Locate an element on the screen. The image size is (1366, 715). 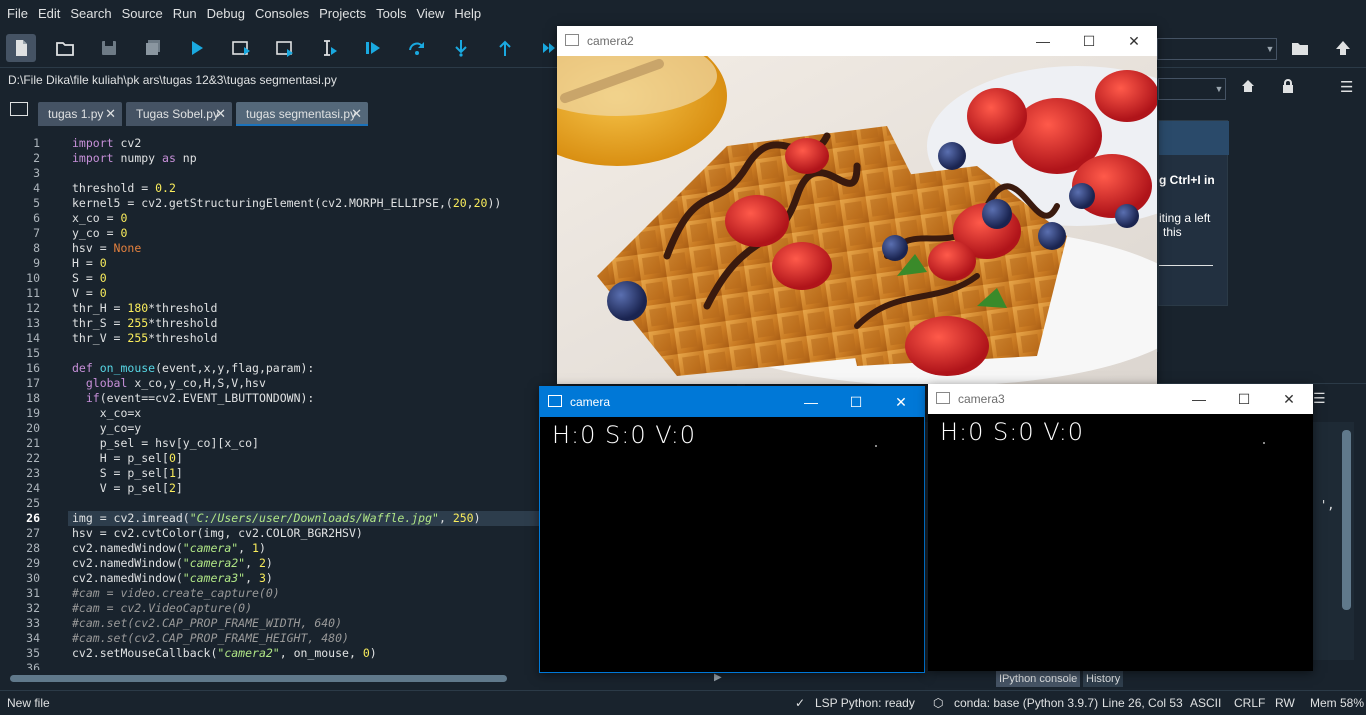
run-icon is located at coordinates (197, 48).